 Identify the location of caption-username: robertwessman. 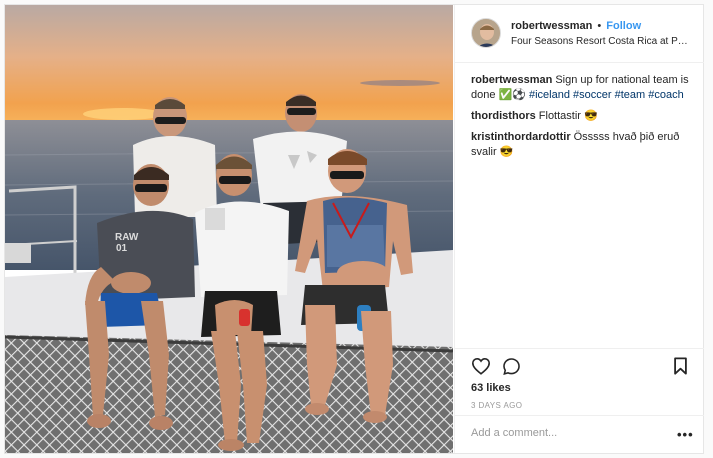
(511, 80).